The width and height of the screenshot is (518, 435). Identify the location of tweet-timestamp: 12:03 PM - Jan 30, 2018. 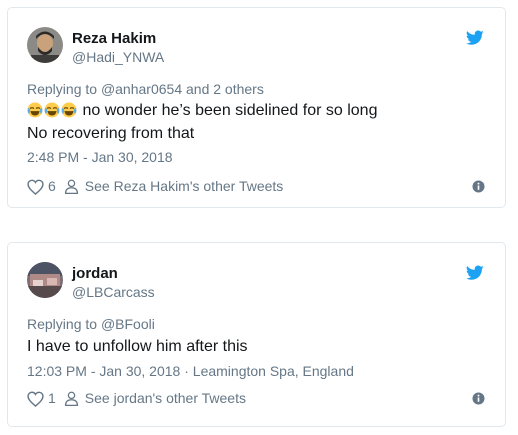
(103, 371).